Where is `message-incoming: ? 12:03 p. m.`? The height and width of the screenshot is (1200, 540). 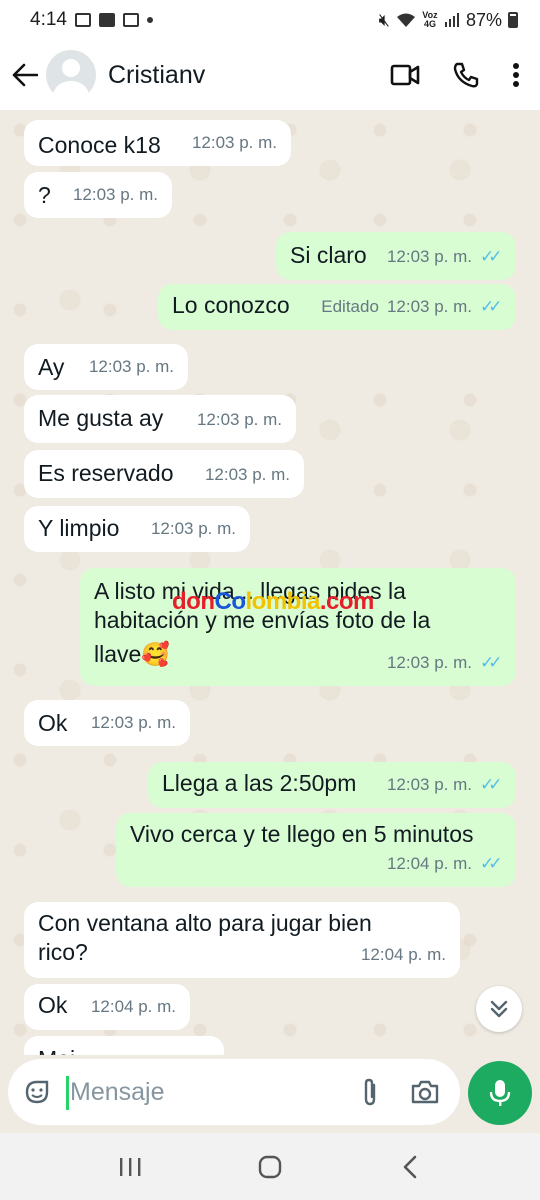
message-incoming: ? 12:03 p. m. is located at coordinates (98, 195).